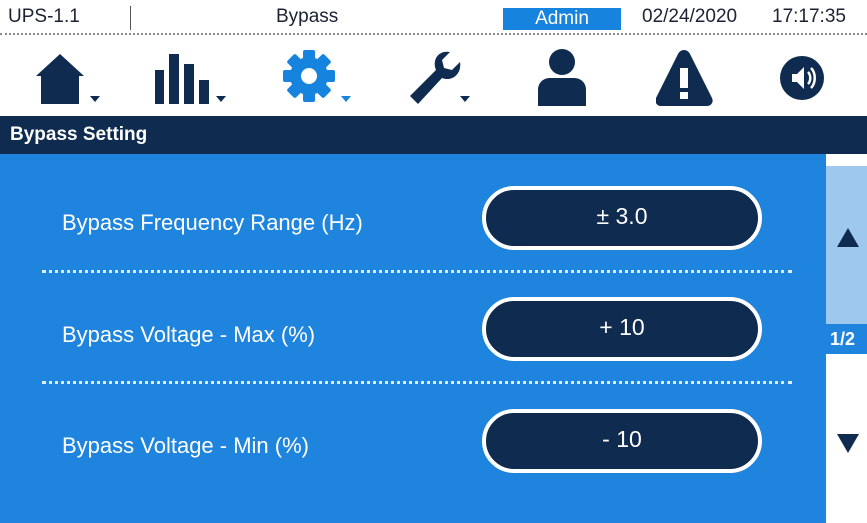  Describe the element at coordinates (44, 16) in the screenshot. I see `device-id: UPS-1.1` at that location.